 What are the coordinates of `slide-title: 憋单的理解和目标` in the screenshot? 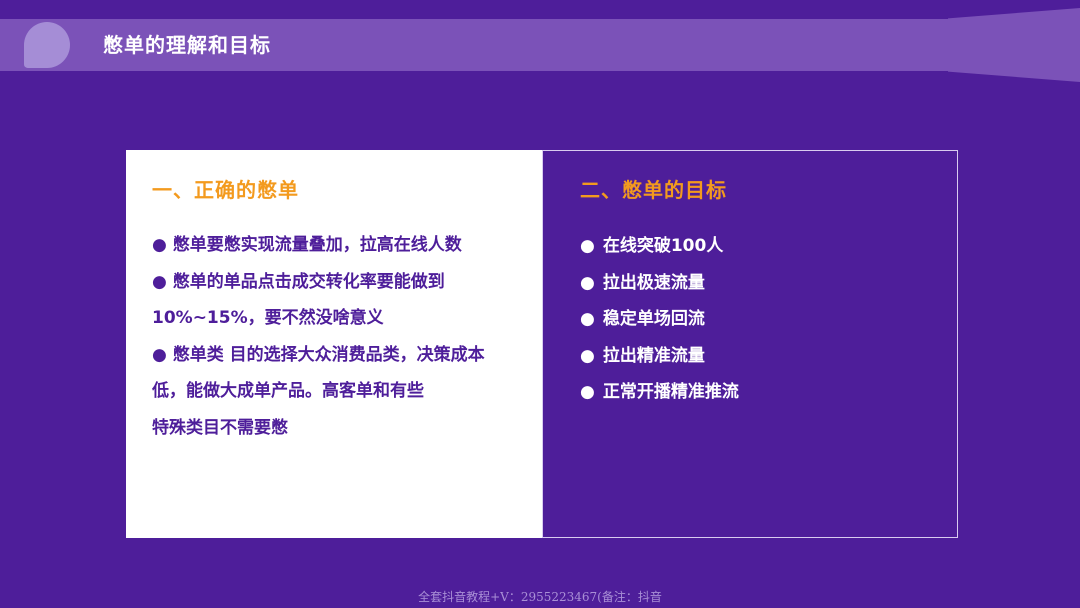 It's located at (187, 45).